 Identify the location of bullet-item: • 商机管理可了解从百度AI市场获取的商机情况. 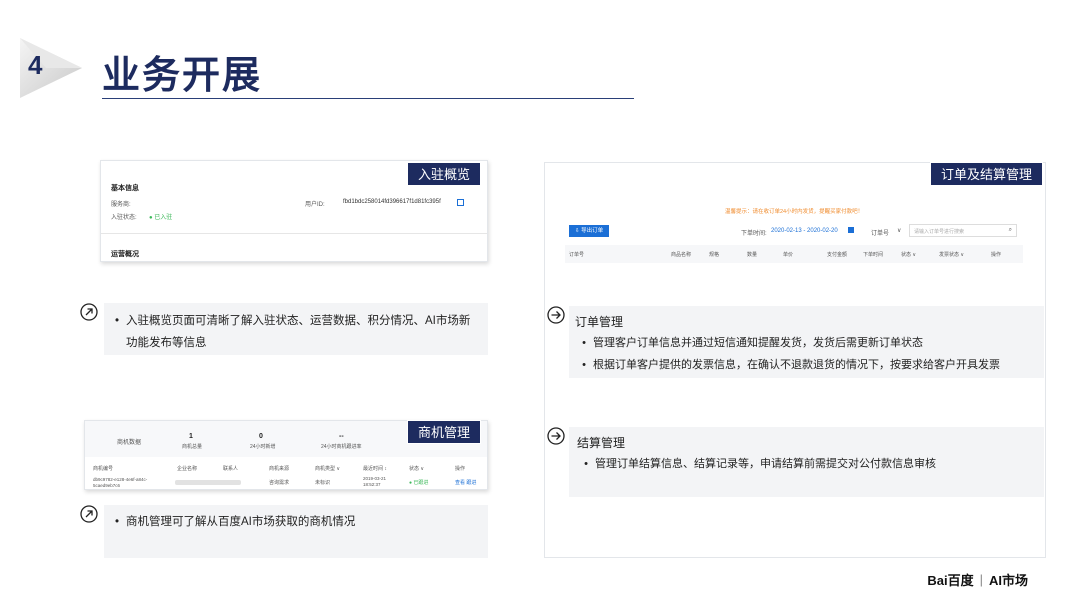
(294, 522).